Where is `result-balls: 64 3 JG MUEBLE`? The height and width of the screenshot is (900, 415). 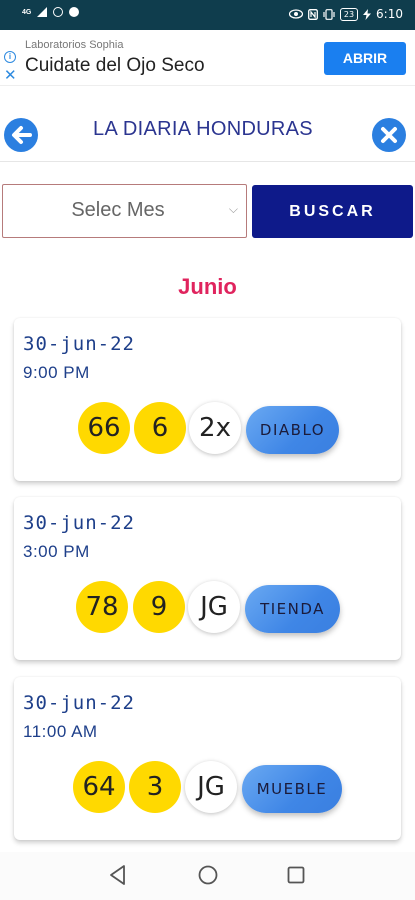
result-balls: 64 3 JG MUEBLE is located at coordinates (207, 787).